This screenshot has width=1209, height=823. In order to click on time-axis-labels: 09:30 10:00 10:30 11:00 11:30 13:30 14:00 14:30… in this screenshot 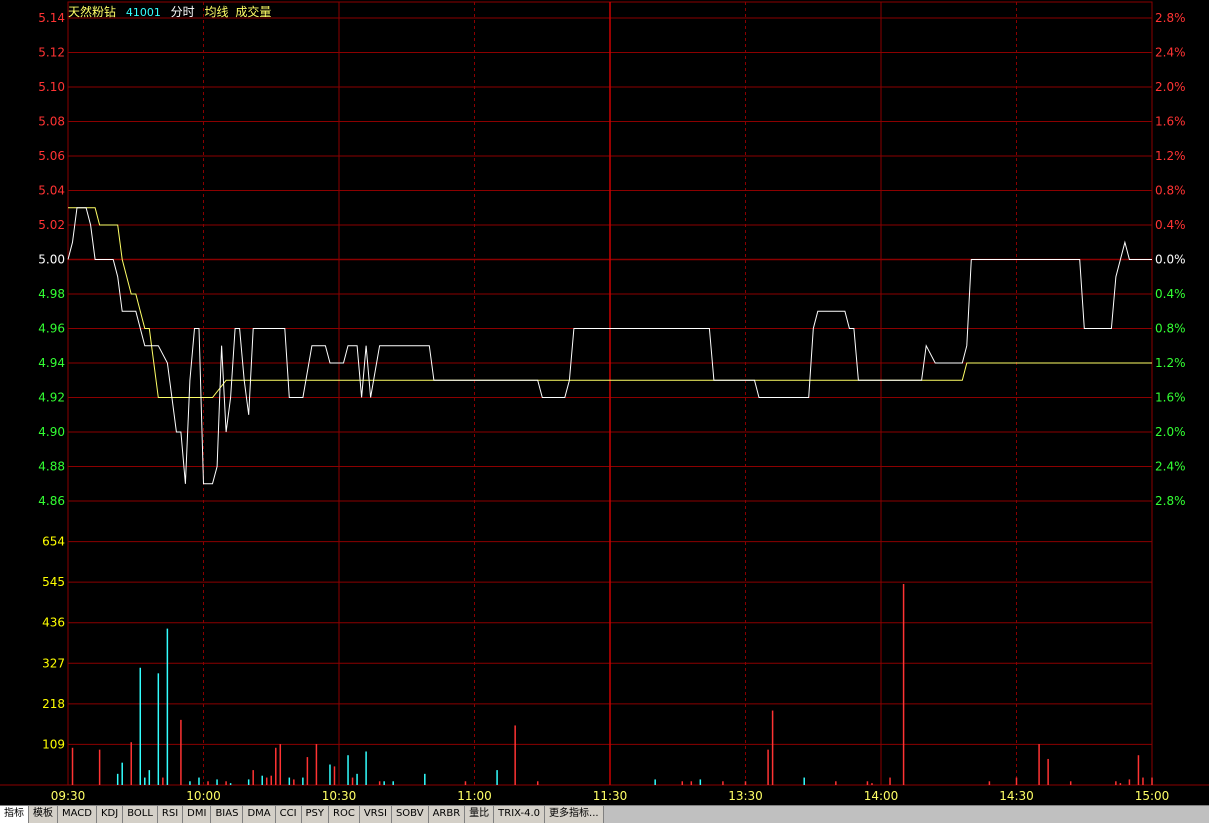, I will do `click(610, 796)`.